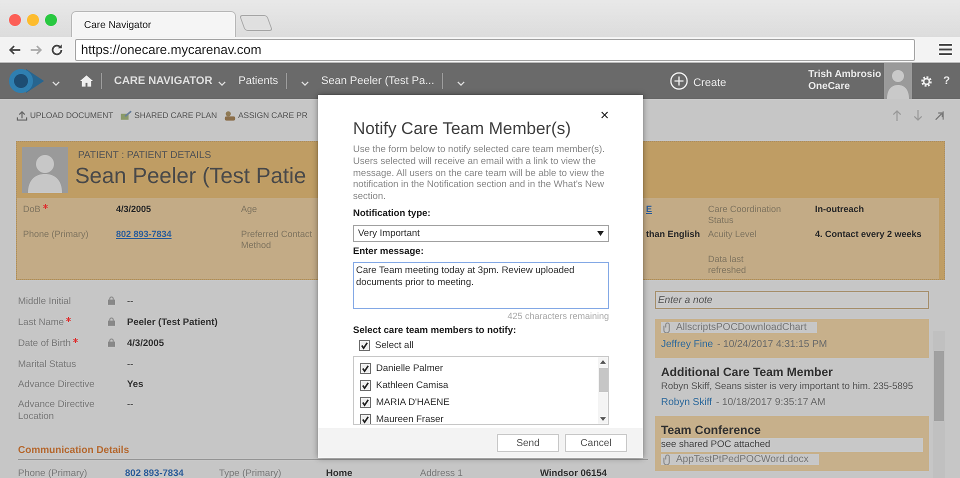 The height and width of the screenshot is (478, 960). Describe the element at coordinates (172, 323) in the screenshot. I see `field-value: Peeler (Test Patient)` at that location.